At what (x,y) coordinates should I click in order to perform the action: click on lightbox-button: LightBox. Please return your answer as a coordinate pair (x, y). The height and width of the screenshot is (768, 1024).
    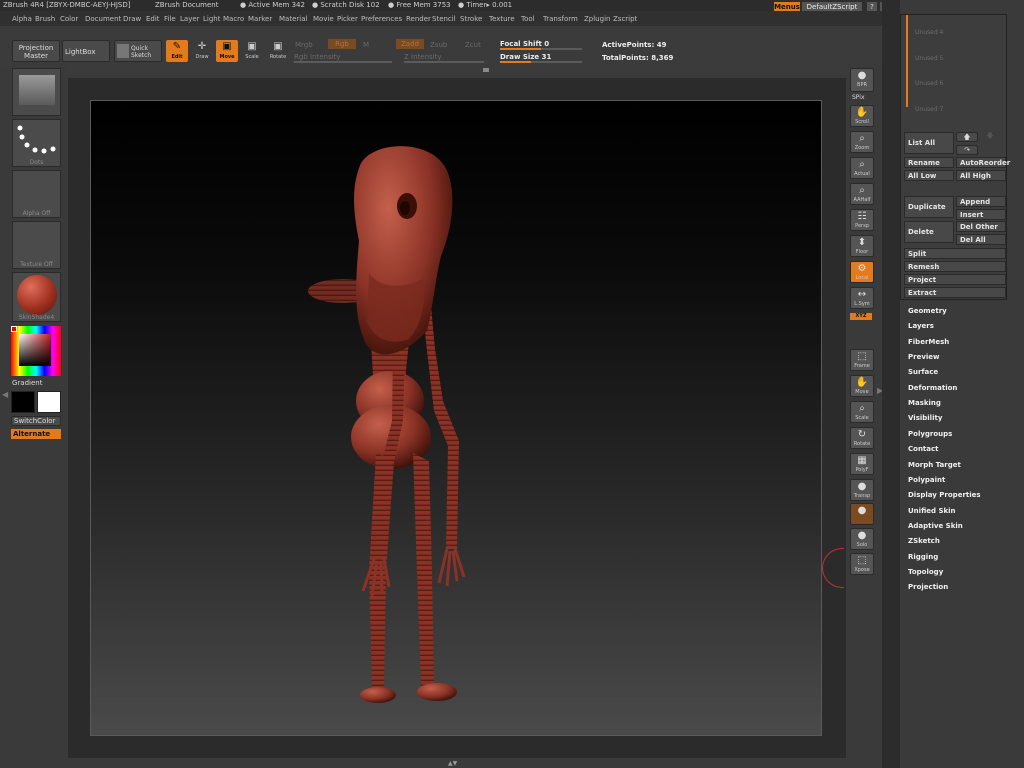
    Looking at the image, I should click on (86, 51).